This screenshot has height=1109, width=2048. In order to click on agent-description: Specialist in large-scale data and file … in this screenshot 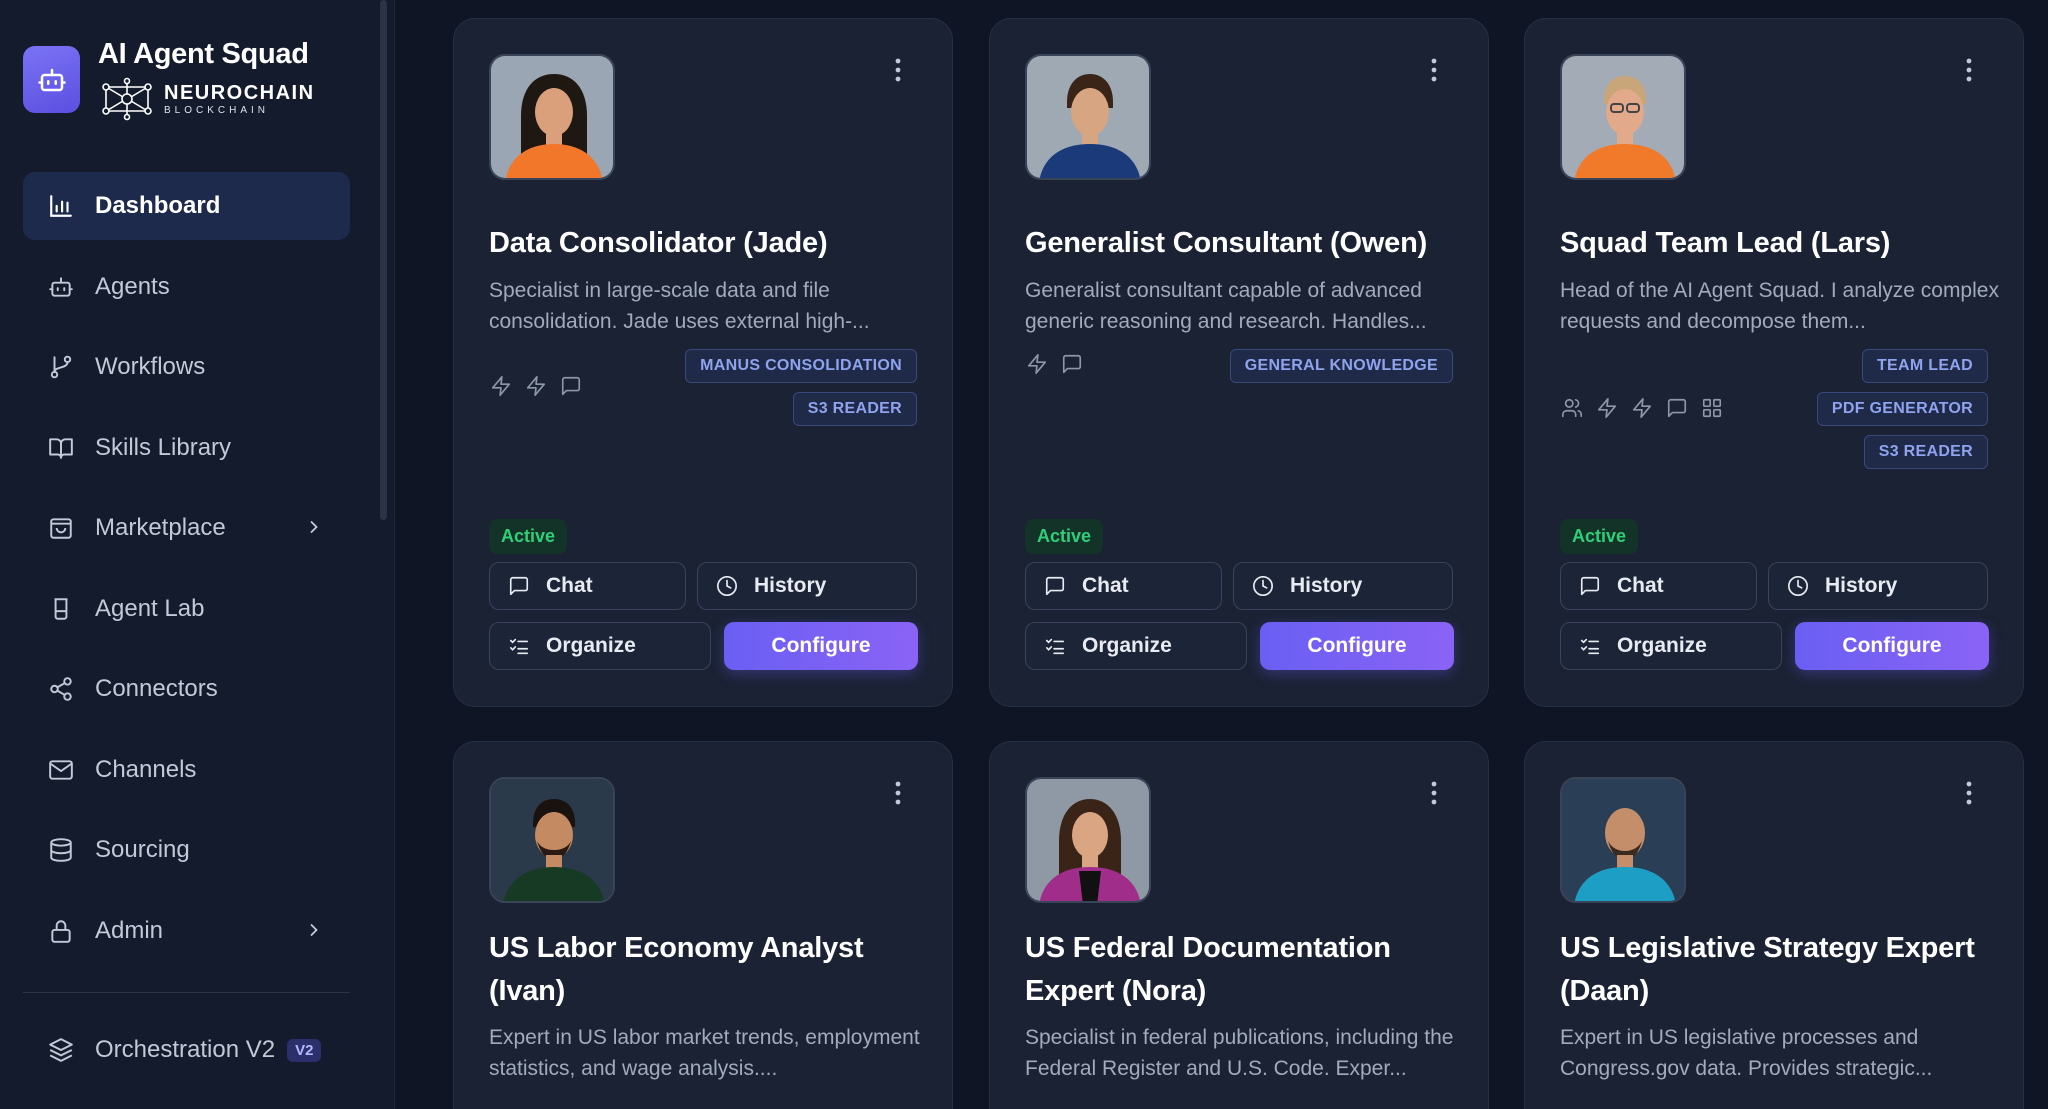, I will do `click(679, 306)`.